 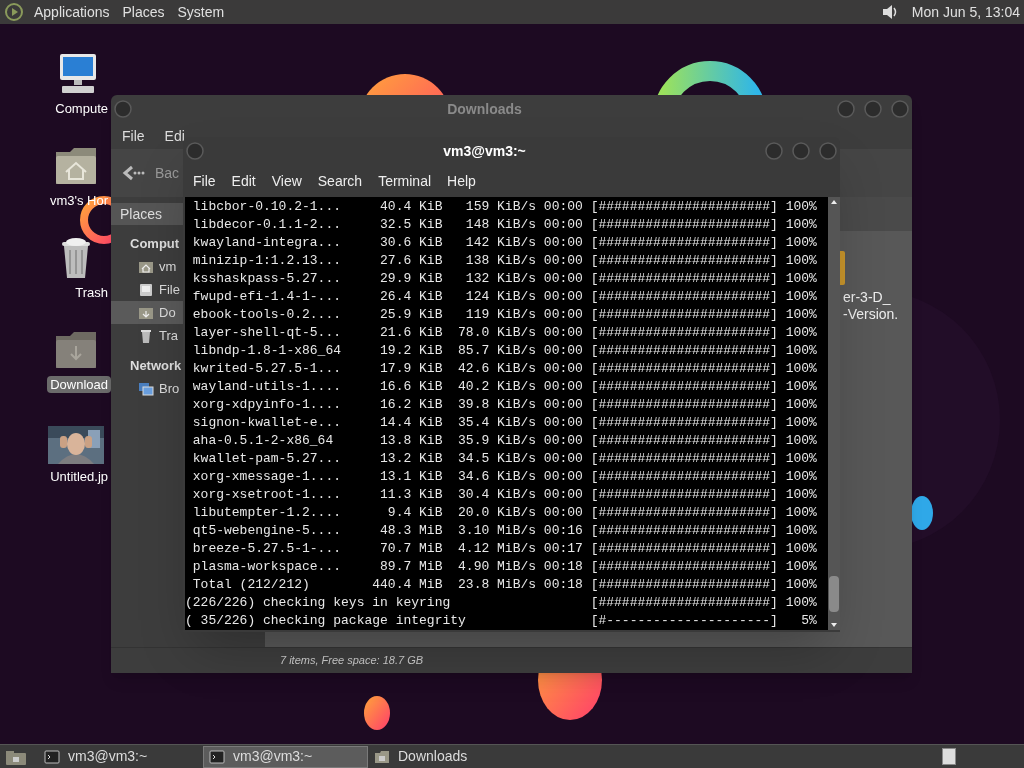 What do you see at coordinates (504, 387) in the screenshot?
I see `terminal-line: wayland-utils-1.... 16.6 KiB 40.2 KiB/s 00:00 [######################] 100%` at bounding box center [504, 387].